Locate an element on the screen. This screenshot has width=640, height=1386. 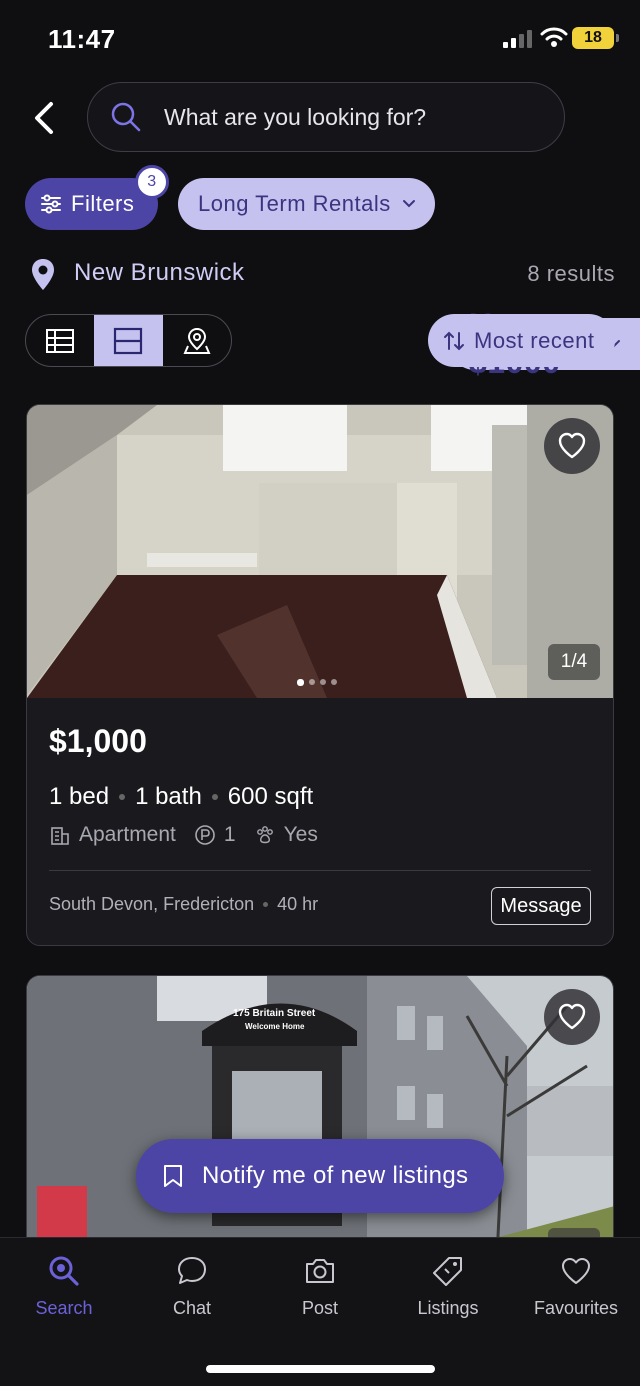
nav-search: Search is located at coordinates (64, 1286).